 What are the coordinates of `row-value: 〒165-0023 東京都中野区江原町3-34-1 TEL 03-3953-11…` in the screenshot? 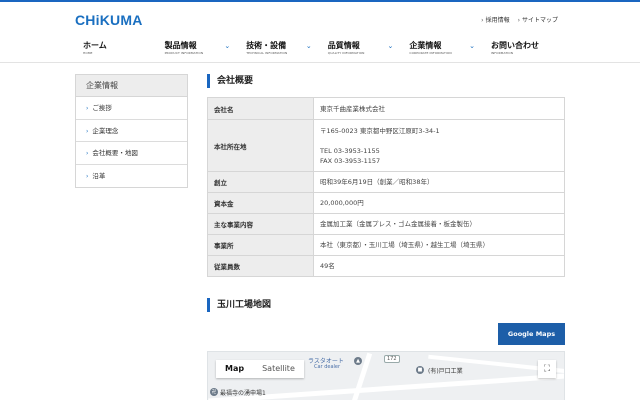 It's located at (439, 145).